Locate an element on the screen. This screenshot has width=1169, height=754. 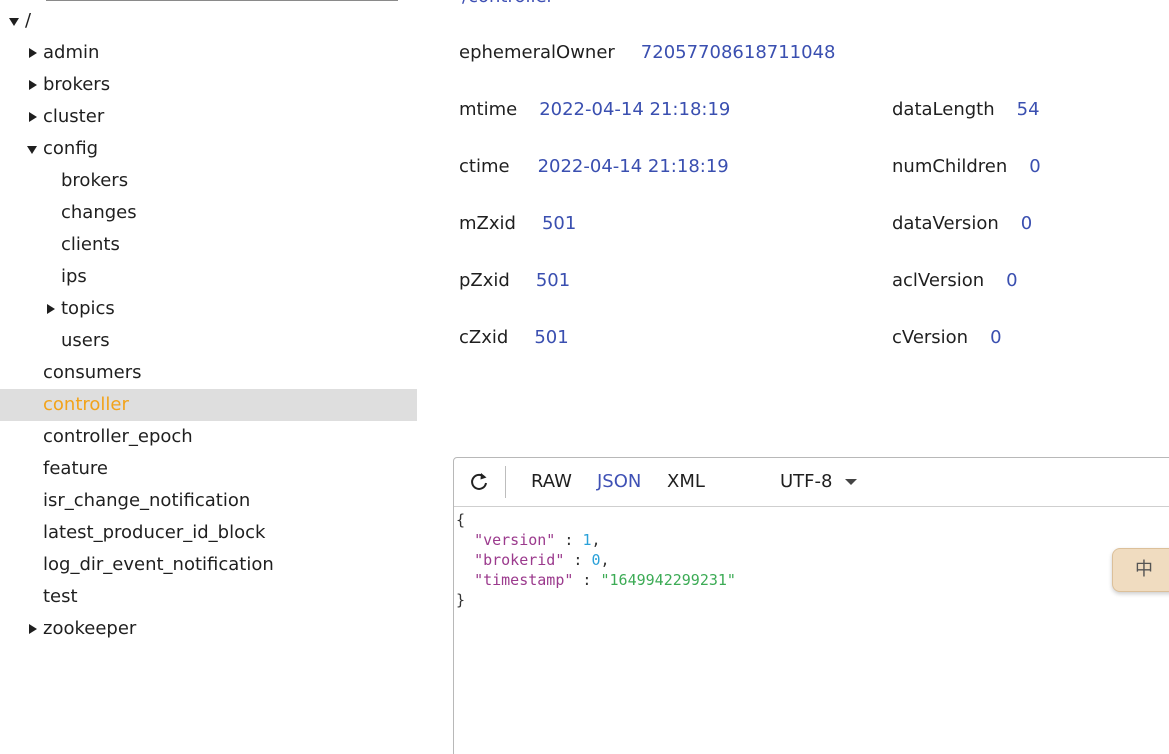
tree-item-label: admin is located at coordinates (71, 52).